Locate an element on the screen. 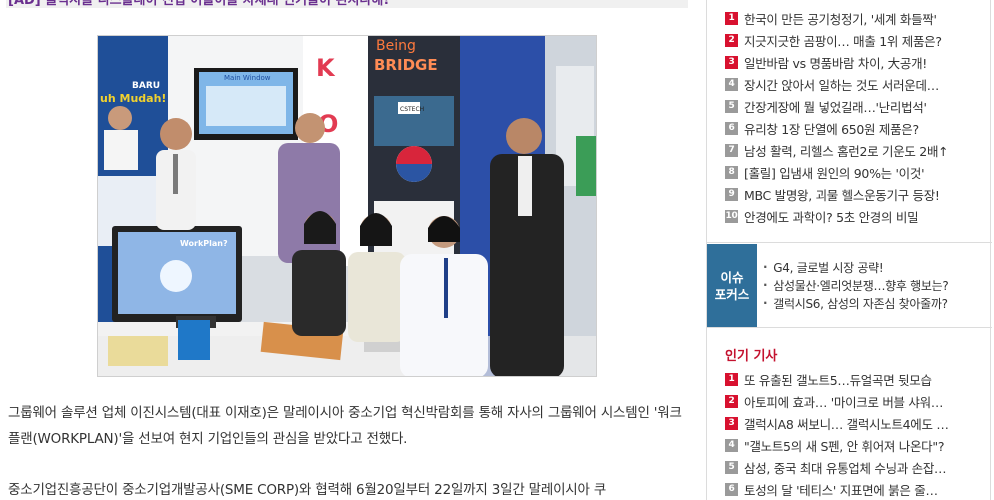 The image size is (994, 500). issue-item: 삼성물산·엘리엇분쟁…향후 행보는? is located at coordinates (876, 285).